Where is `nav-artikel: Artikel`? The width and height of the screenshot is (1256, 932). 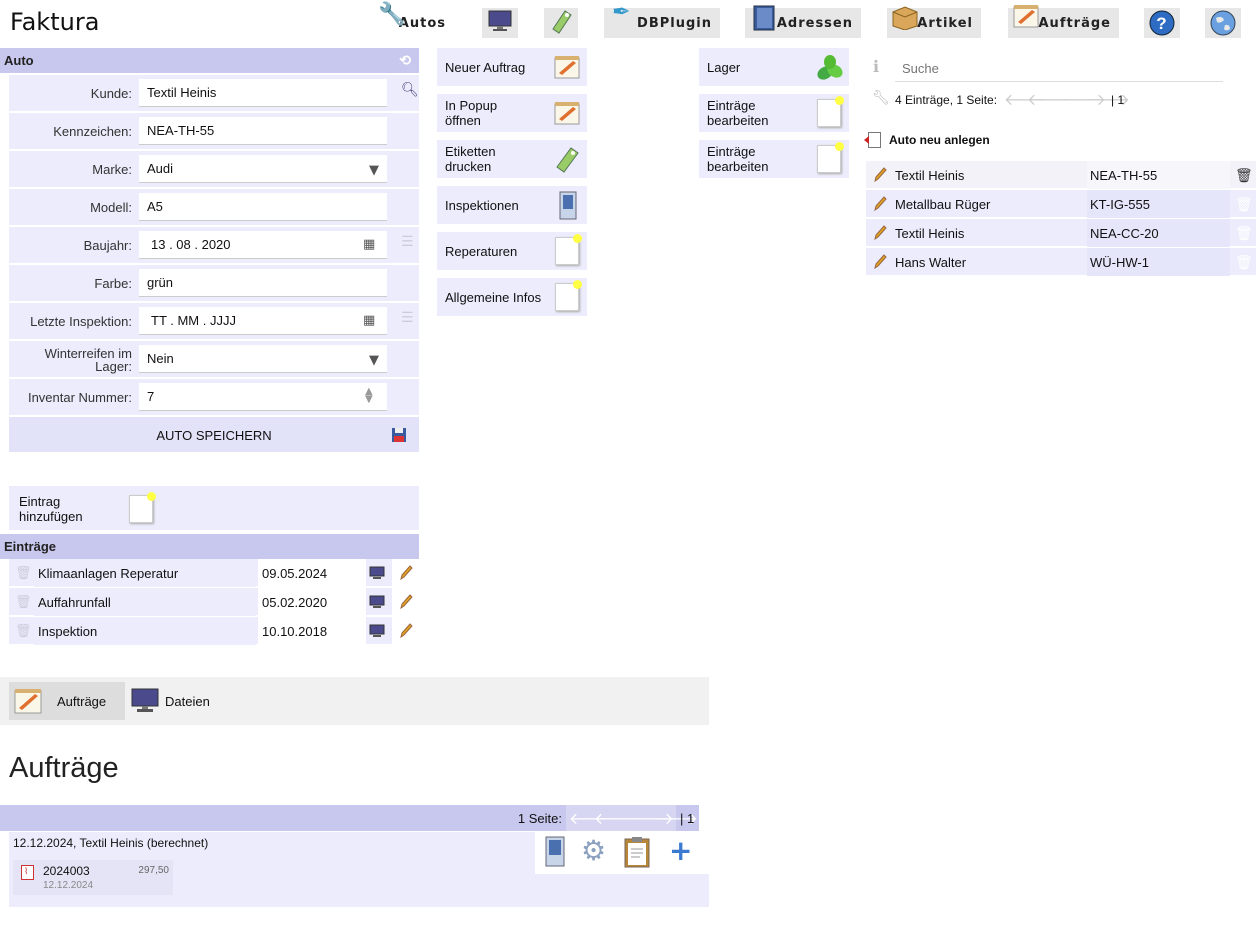
nav-artikel: Artikel is located at coordinates (934, 22).